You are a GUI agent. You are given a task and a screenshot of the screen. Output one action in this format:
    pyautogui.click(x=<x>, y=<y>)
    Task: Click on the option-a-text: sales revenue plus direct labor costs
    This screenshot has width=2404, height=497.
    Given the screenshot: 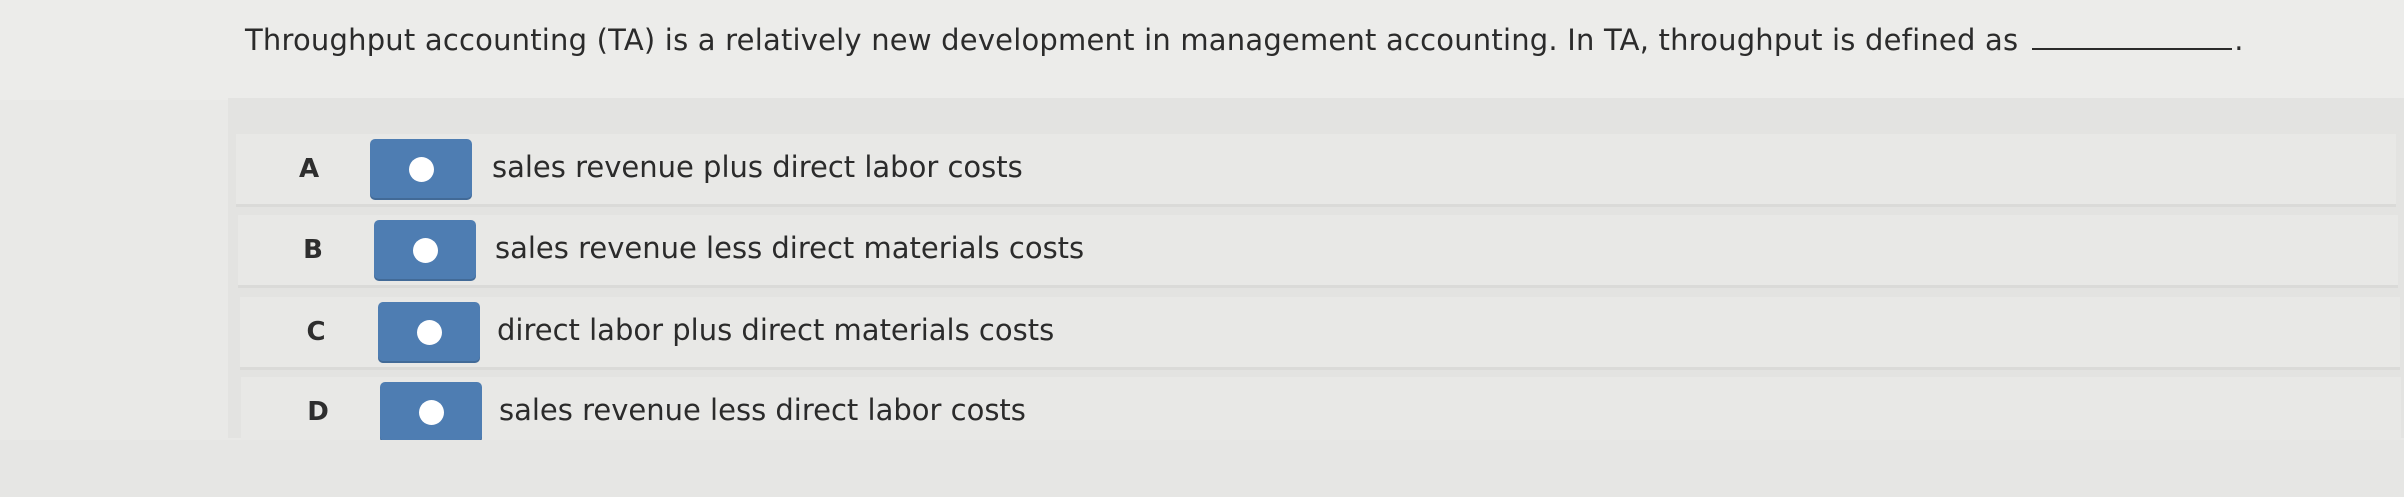 What is the action you would take?
    pyautogui.click(x=757, y=167)
    